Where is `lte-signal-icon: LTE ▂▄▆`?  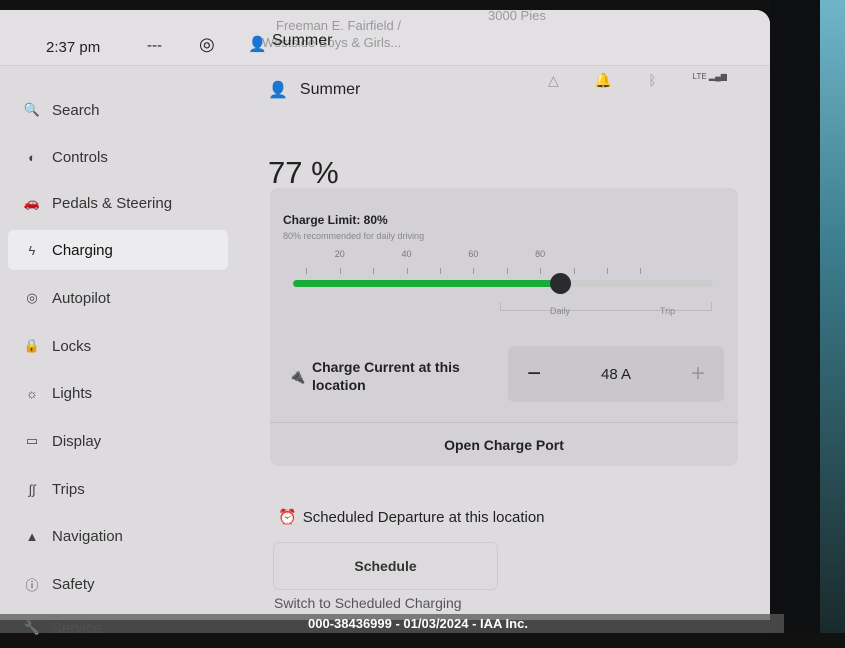 lte-signal-icon: LTE ▂▄▆ is located at coordinates (709, 76).